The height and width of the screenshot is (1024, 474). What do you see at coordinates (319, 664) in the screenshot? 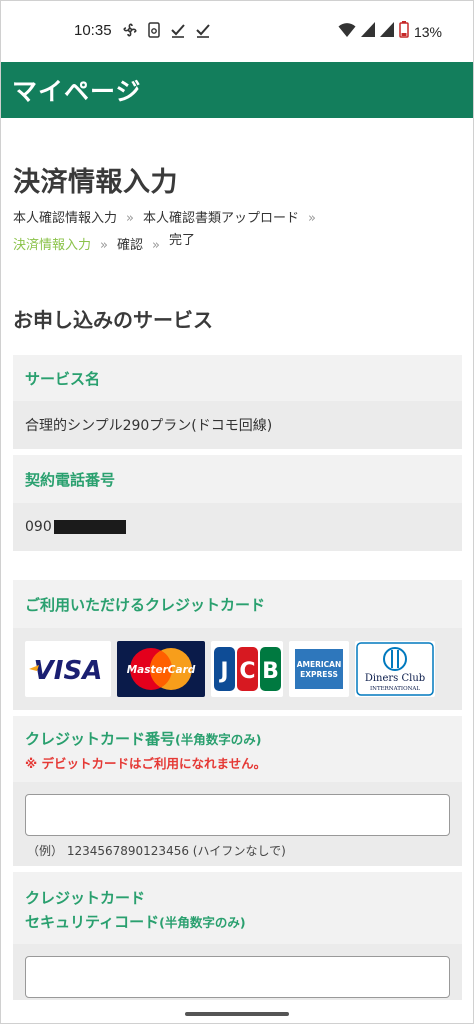
I see `svg-text: AMERICAN` at bounding box center [319, 664].